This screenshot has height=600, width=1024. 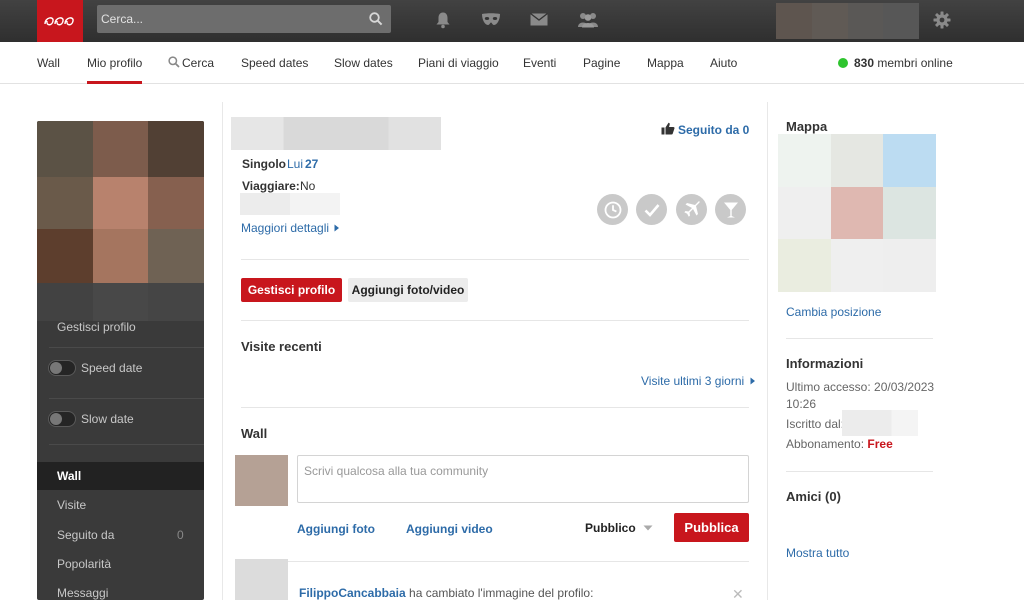 I want to click on online-dot-icon, so click(x=843, y=63).